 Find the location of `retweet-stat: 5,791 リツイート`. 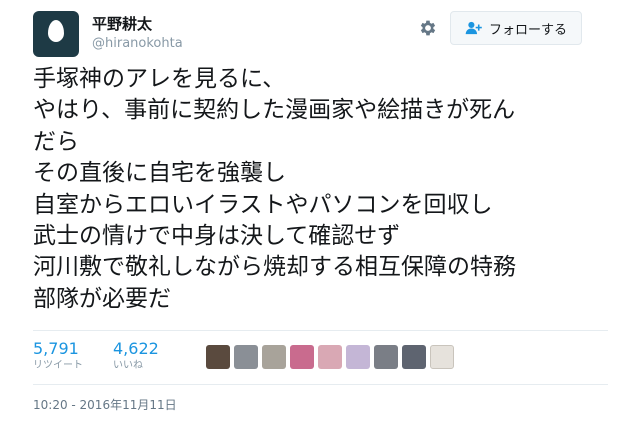

retweet-stat: 5,791 リツイート is located at coordinates (58, 356).